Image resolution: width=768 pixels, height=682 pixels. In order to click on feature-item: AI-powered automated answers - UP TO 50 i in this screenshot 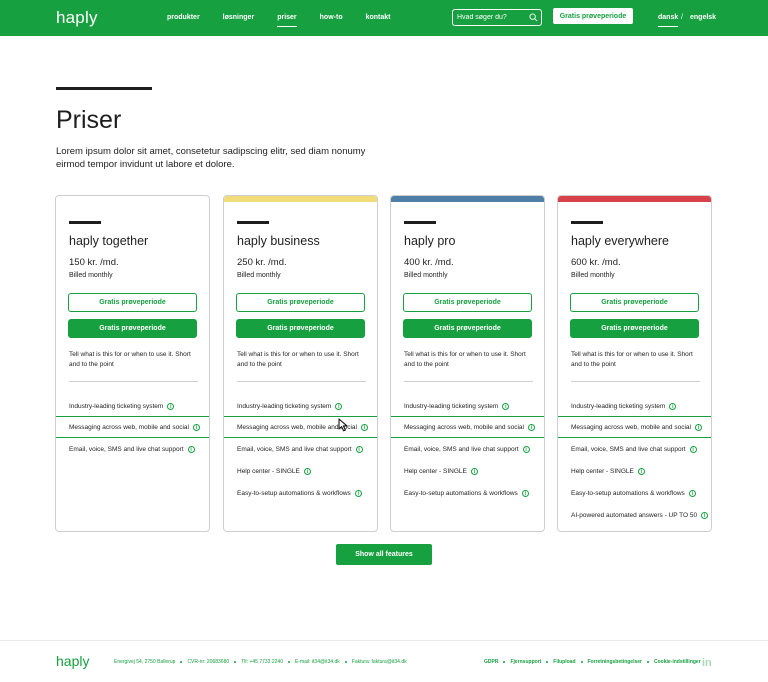, I will do `click(634, 515)`.